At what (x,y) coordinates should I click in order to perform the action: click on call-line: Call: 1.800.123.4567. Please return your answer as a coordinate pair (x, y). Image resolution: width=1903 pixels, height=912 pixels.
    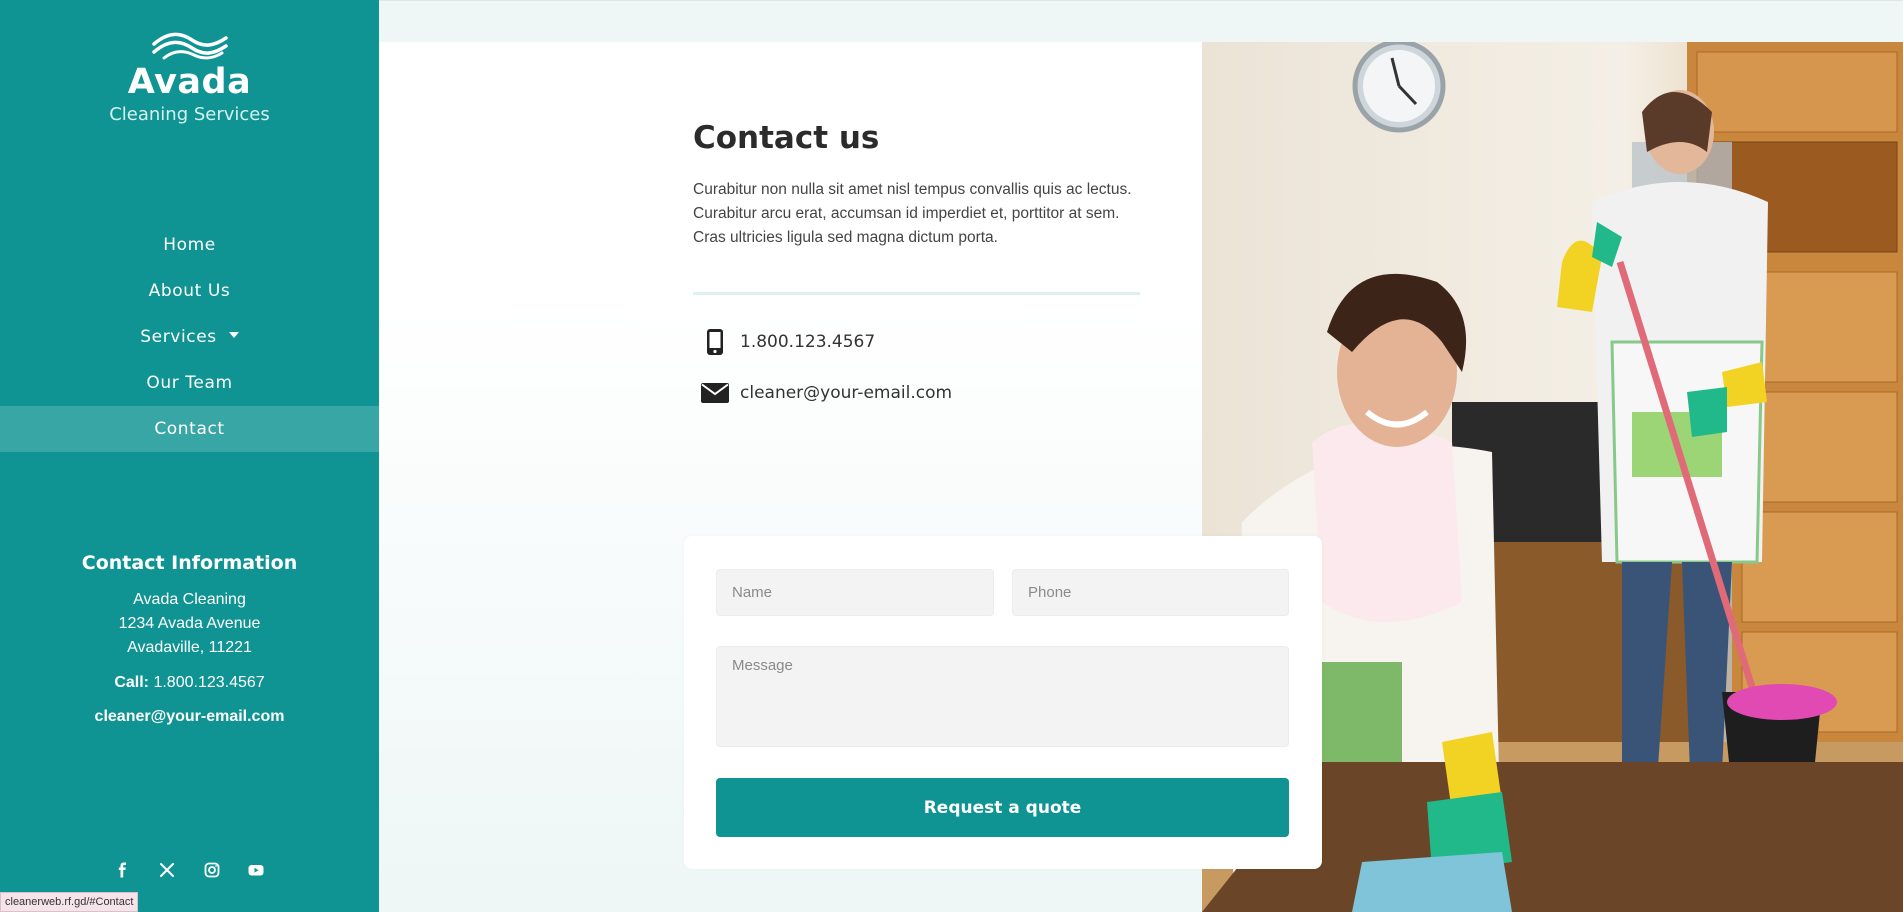
    Looking at the image, I should click on (189, 683).